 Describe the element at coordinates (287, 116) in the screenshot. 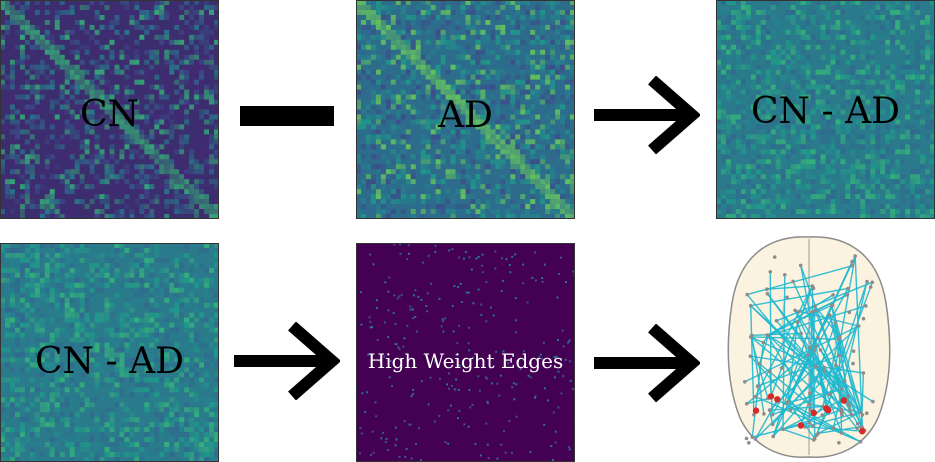

I see `minus-icon` at that location.